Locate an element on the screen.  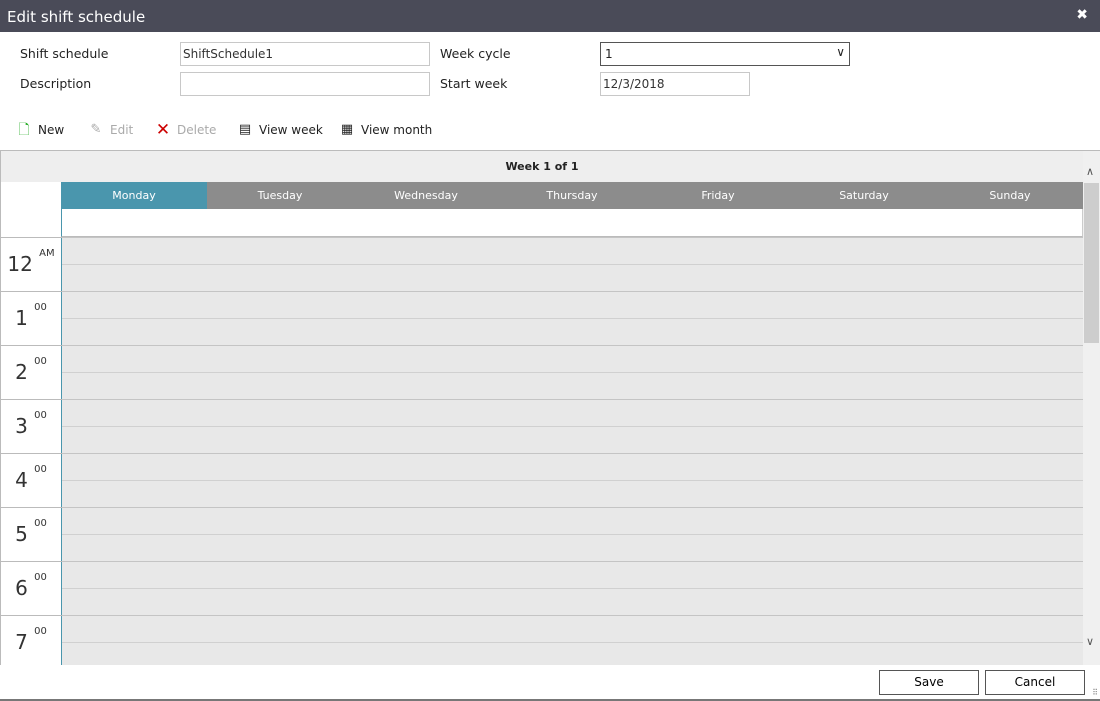
all-day-row is located at coordinates (572, 223).